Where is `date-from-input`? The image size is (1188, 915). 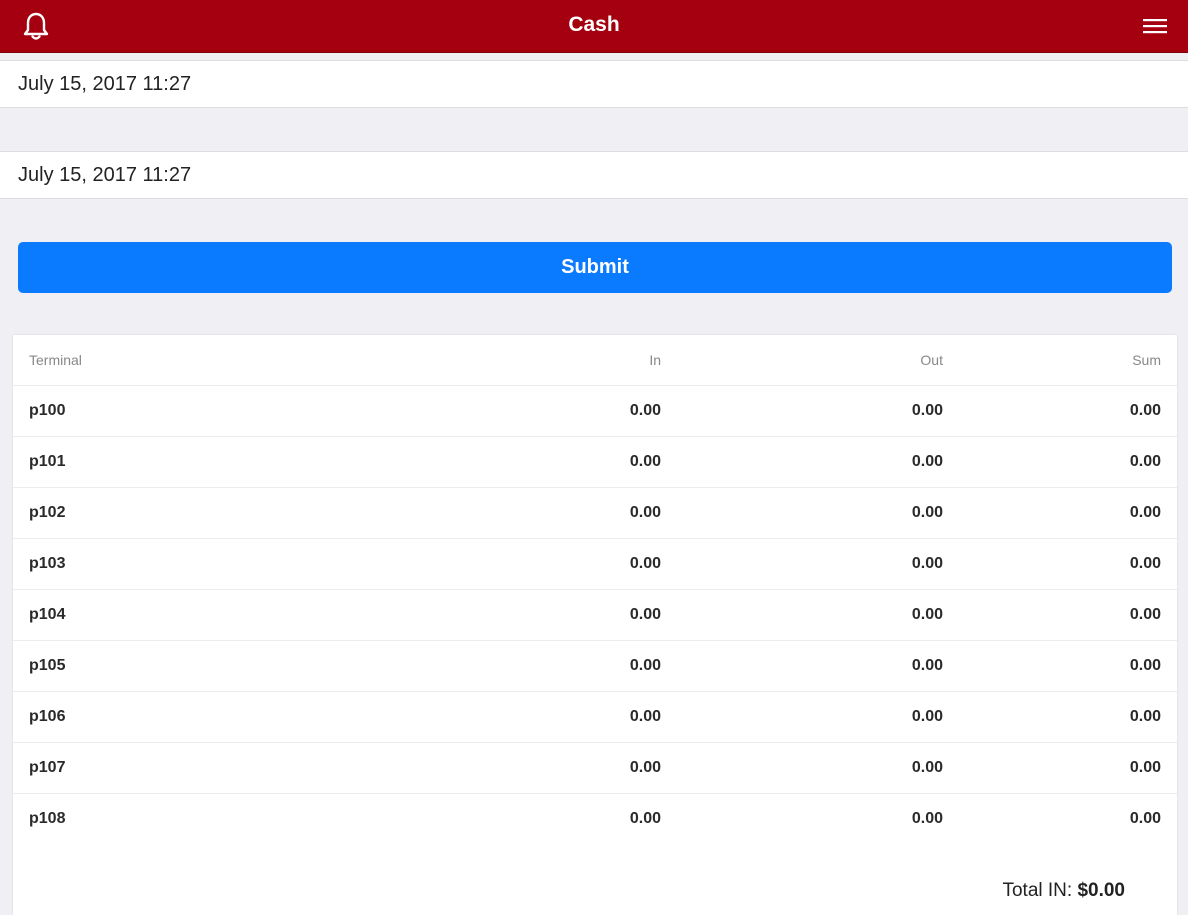
date-from-input is located at coordinates (594, 84).